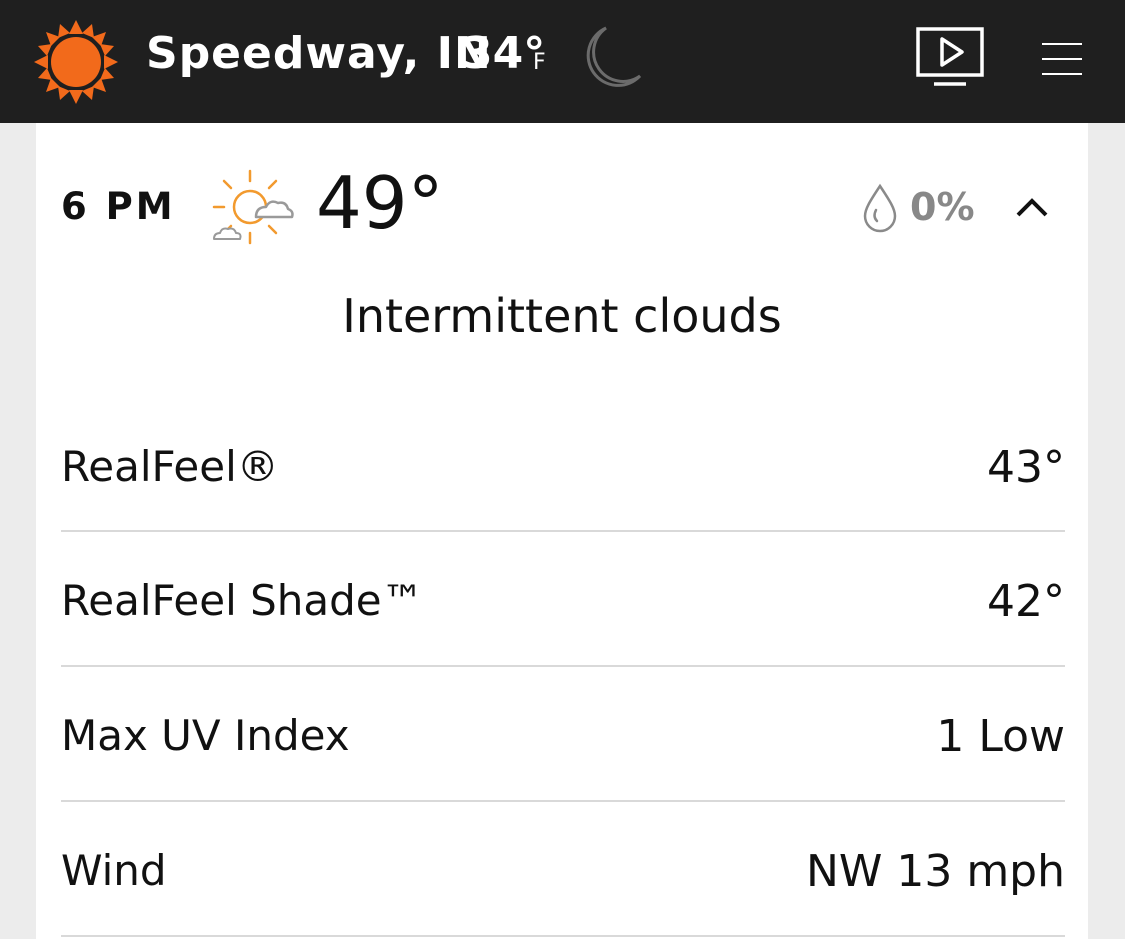 This screenshot has width=1125, height=939. I want to click on detail-label: RealFeel®, so click(170, 466).